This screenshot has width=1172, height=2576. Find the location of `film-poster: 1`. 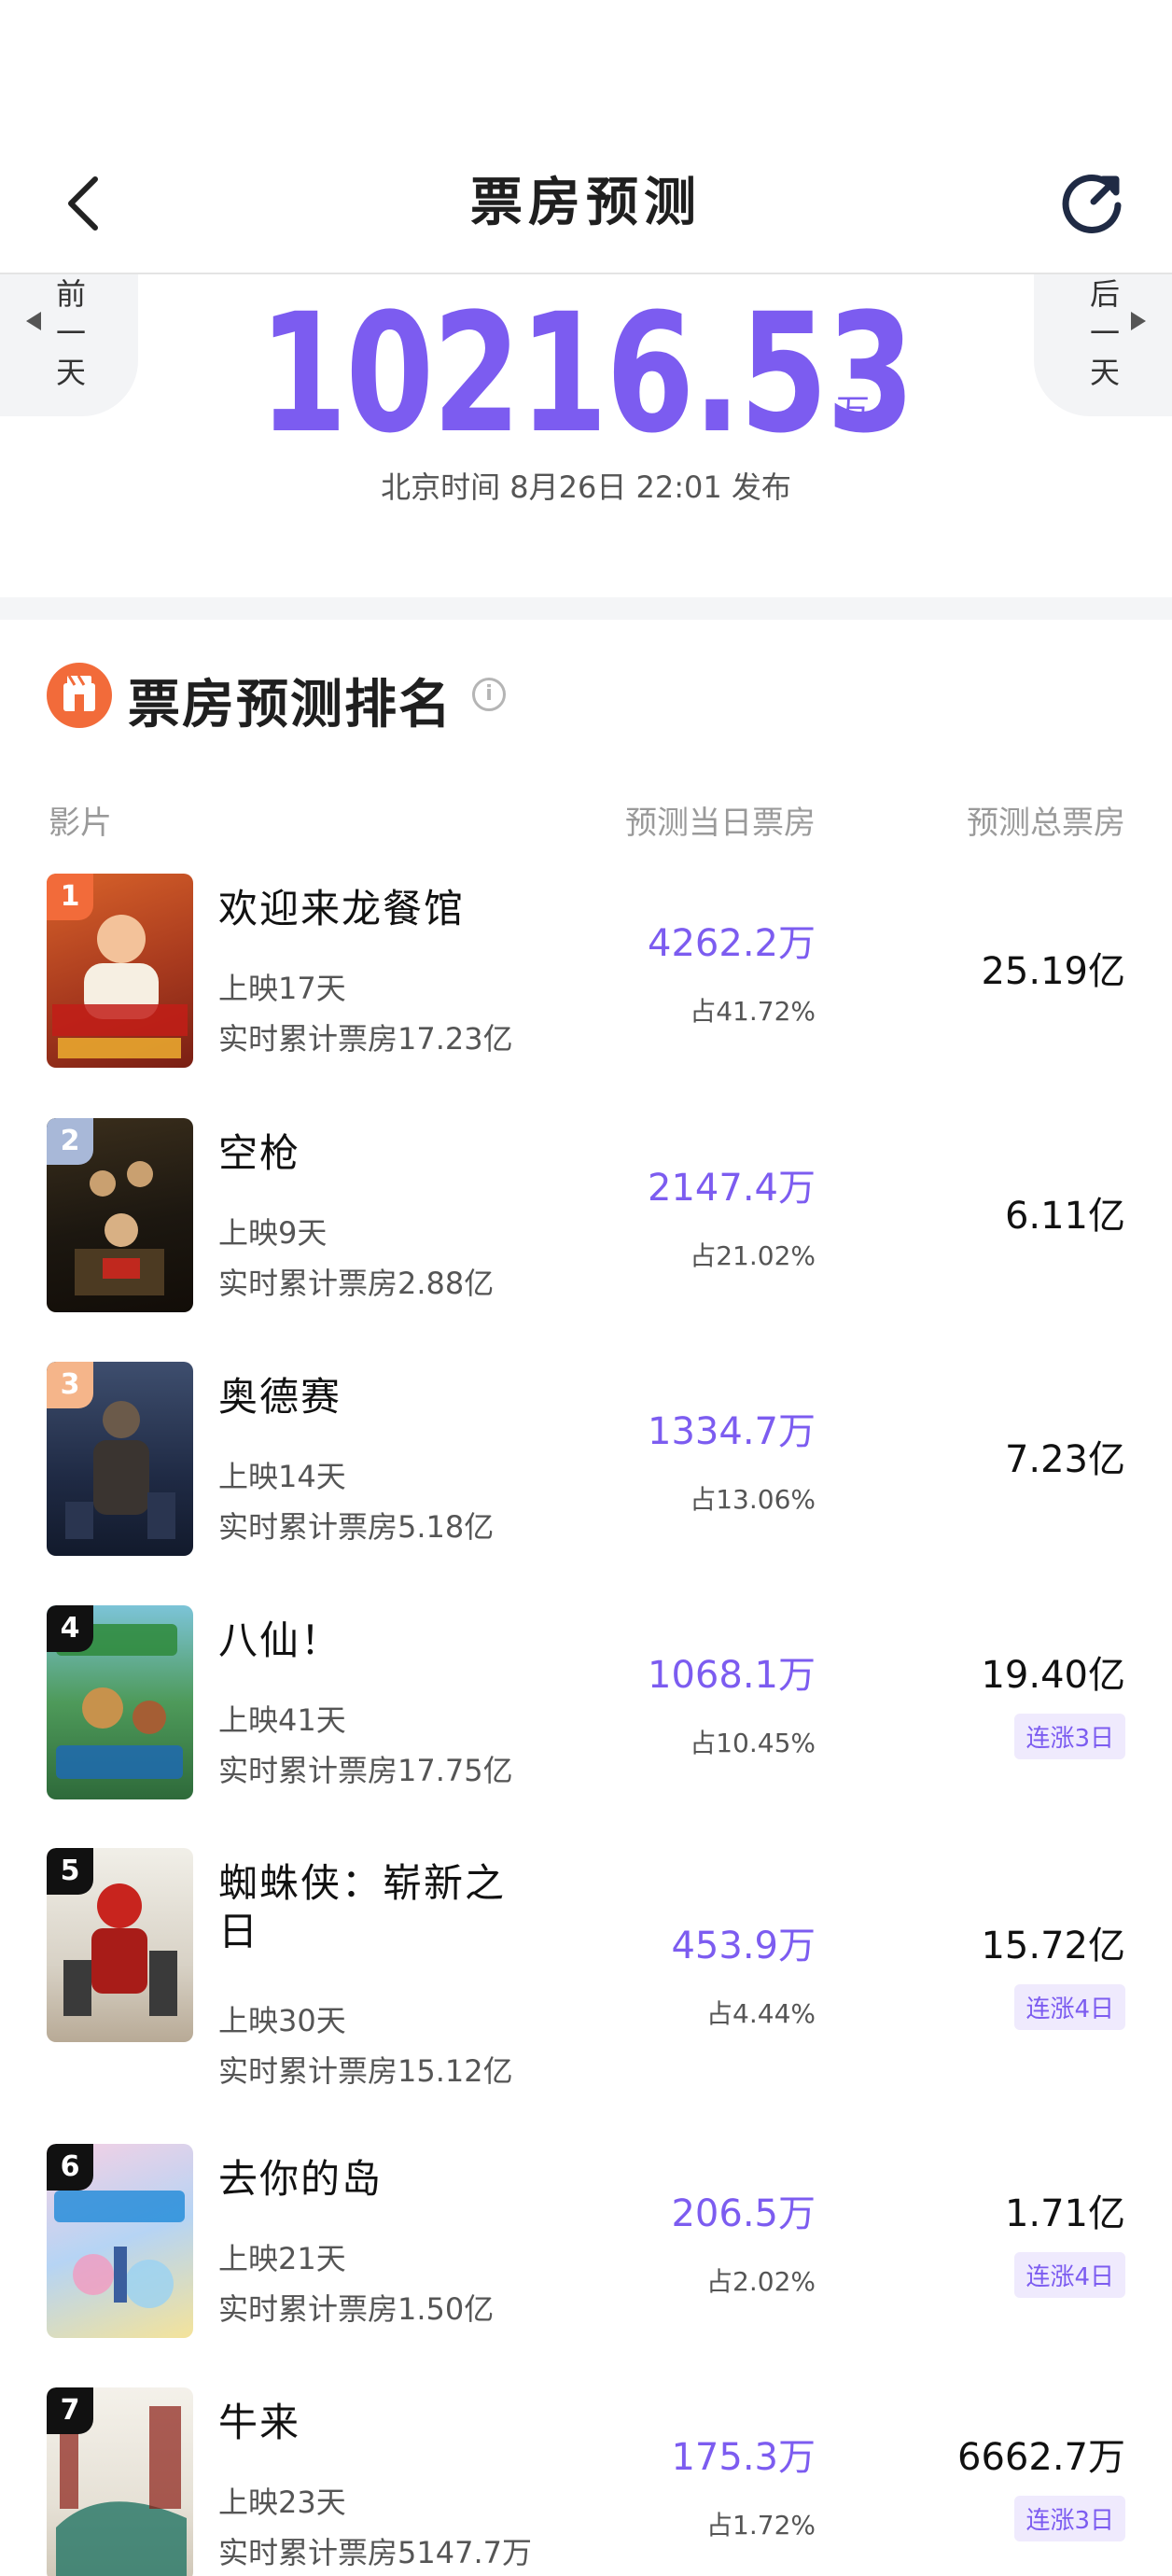

film-poster: 1 is located at coordinates (120, 971).